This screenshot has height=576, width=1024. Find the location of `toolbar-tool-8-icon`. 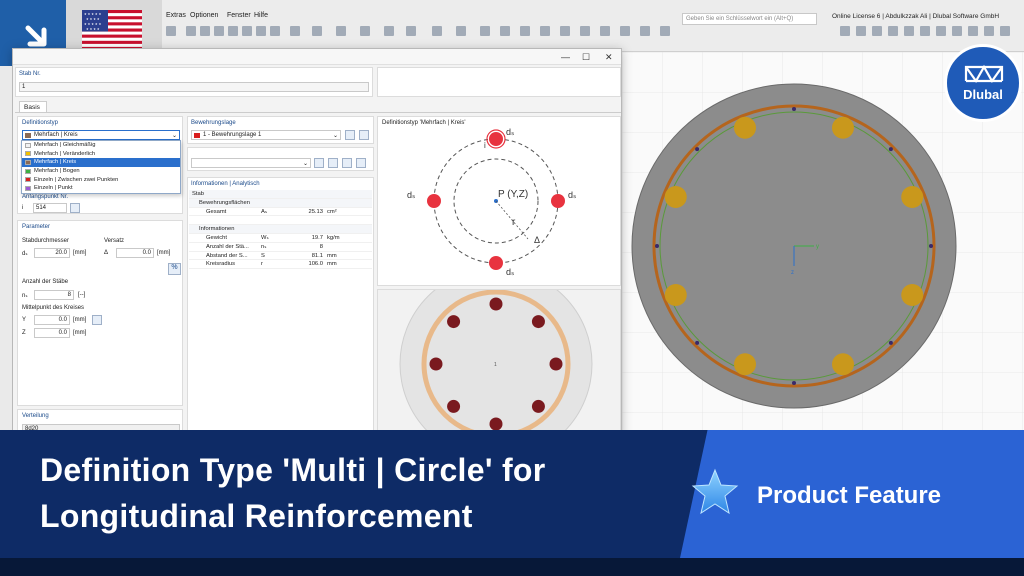

toolbar-tool-8-icon is located at coordinates (275, 31).